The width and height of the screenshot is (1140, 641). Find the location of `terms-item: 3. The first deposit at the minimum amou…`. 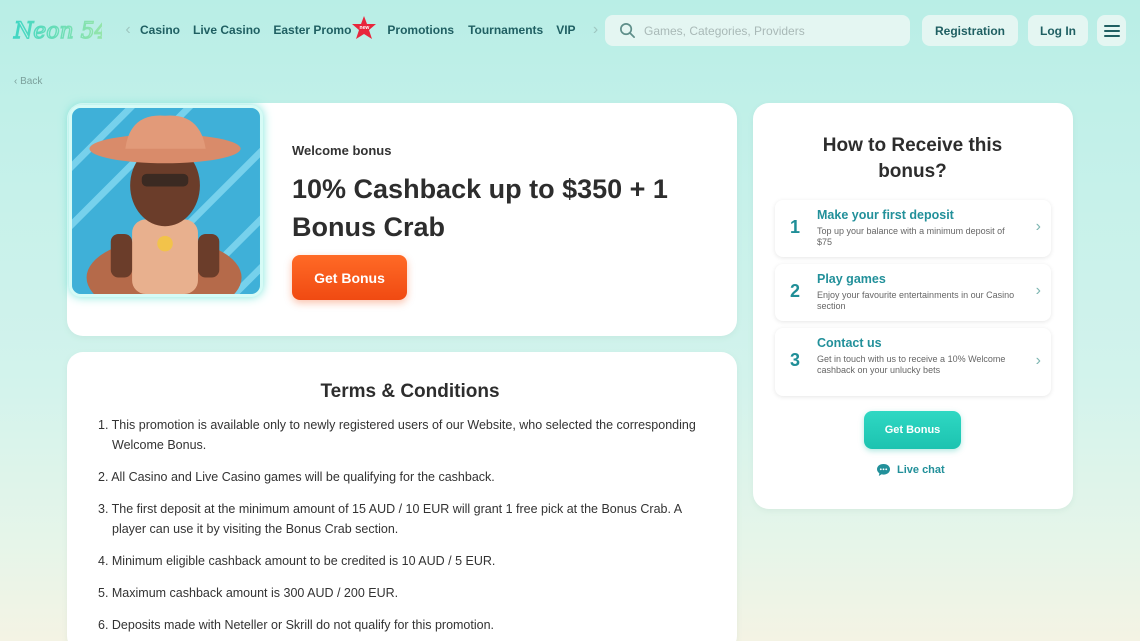

terms-item: 3. The first deposit at the minimum amou… is located at coordinates (390, 519).